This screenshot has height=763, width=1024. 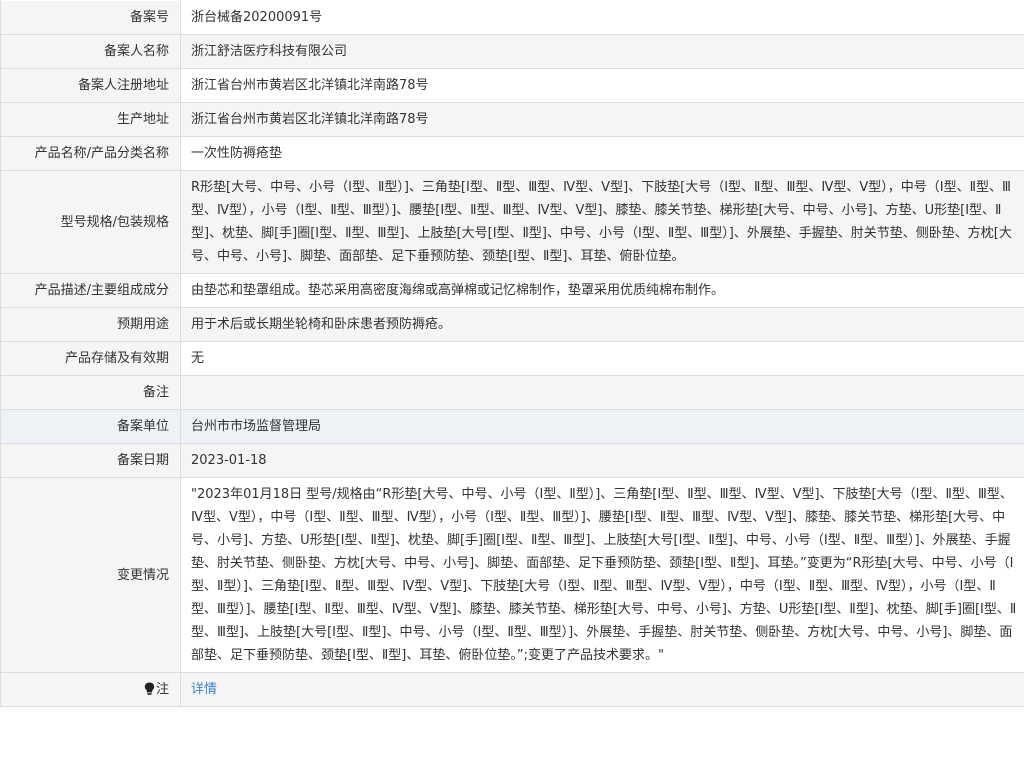 What do you see at coordinates (90, 222) in the screenshot?
I see `model-spec-label: 型号规格/包装规格` at bounding box center [90, 222].